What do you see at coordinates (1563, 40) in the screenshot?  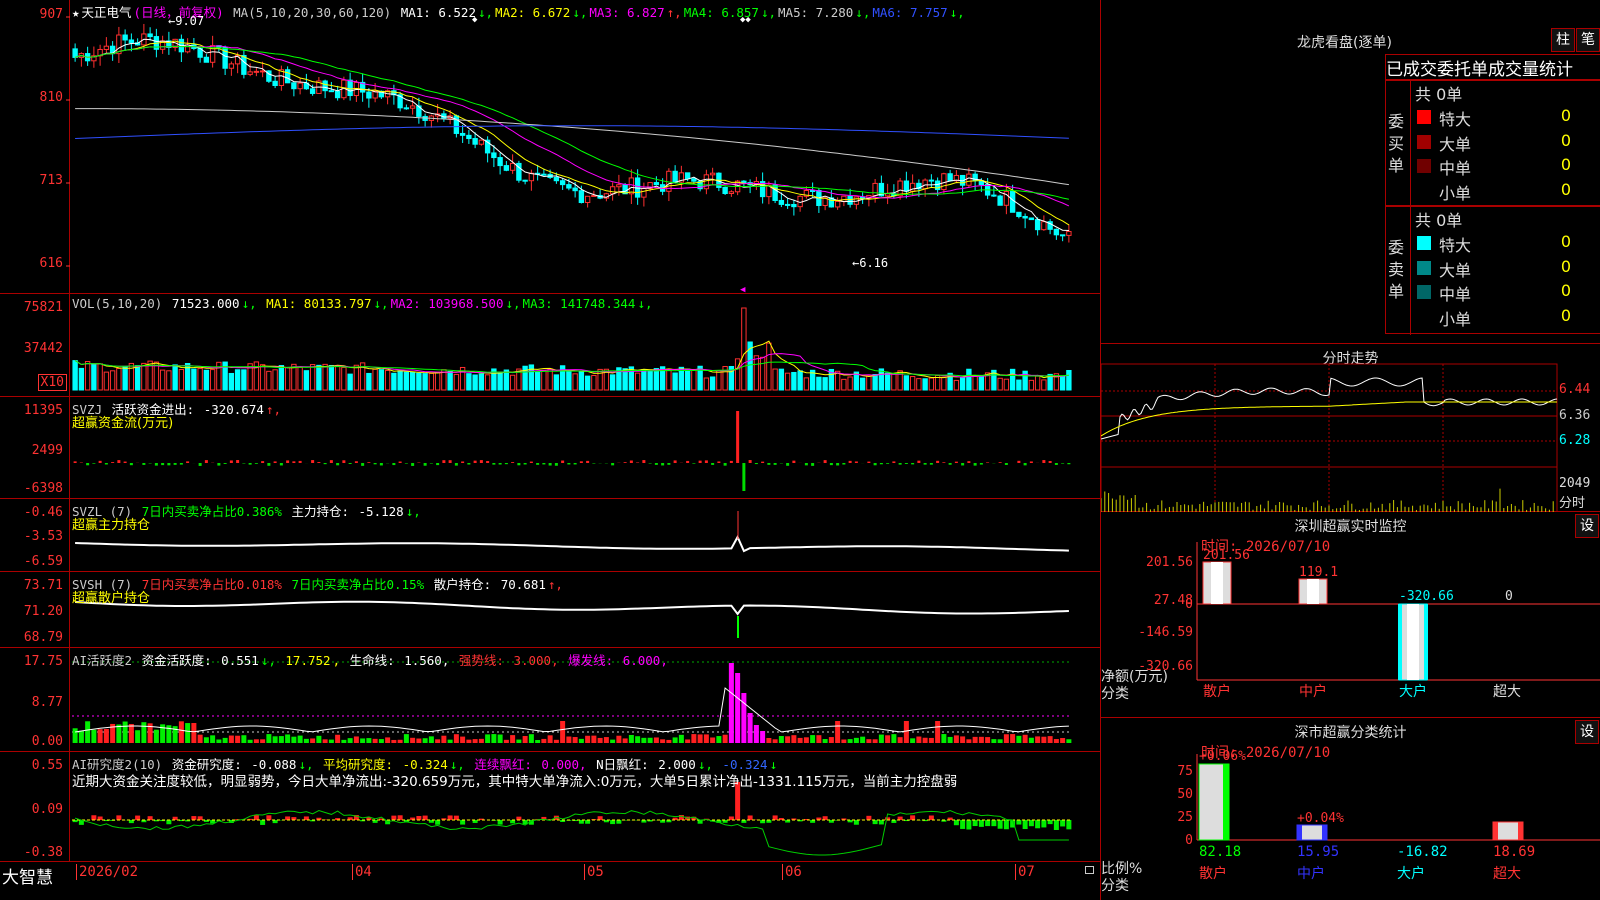 I see `bar-view-button: 柱` at bounding box center [1563, 40].